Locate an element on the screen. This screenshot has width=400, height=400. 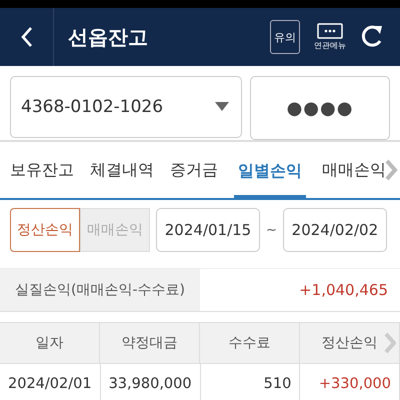
password-field: ●●●● is located at coordinates (320, 108).